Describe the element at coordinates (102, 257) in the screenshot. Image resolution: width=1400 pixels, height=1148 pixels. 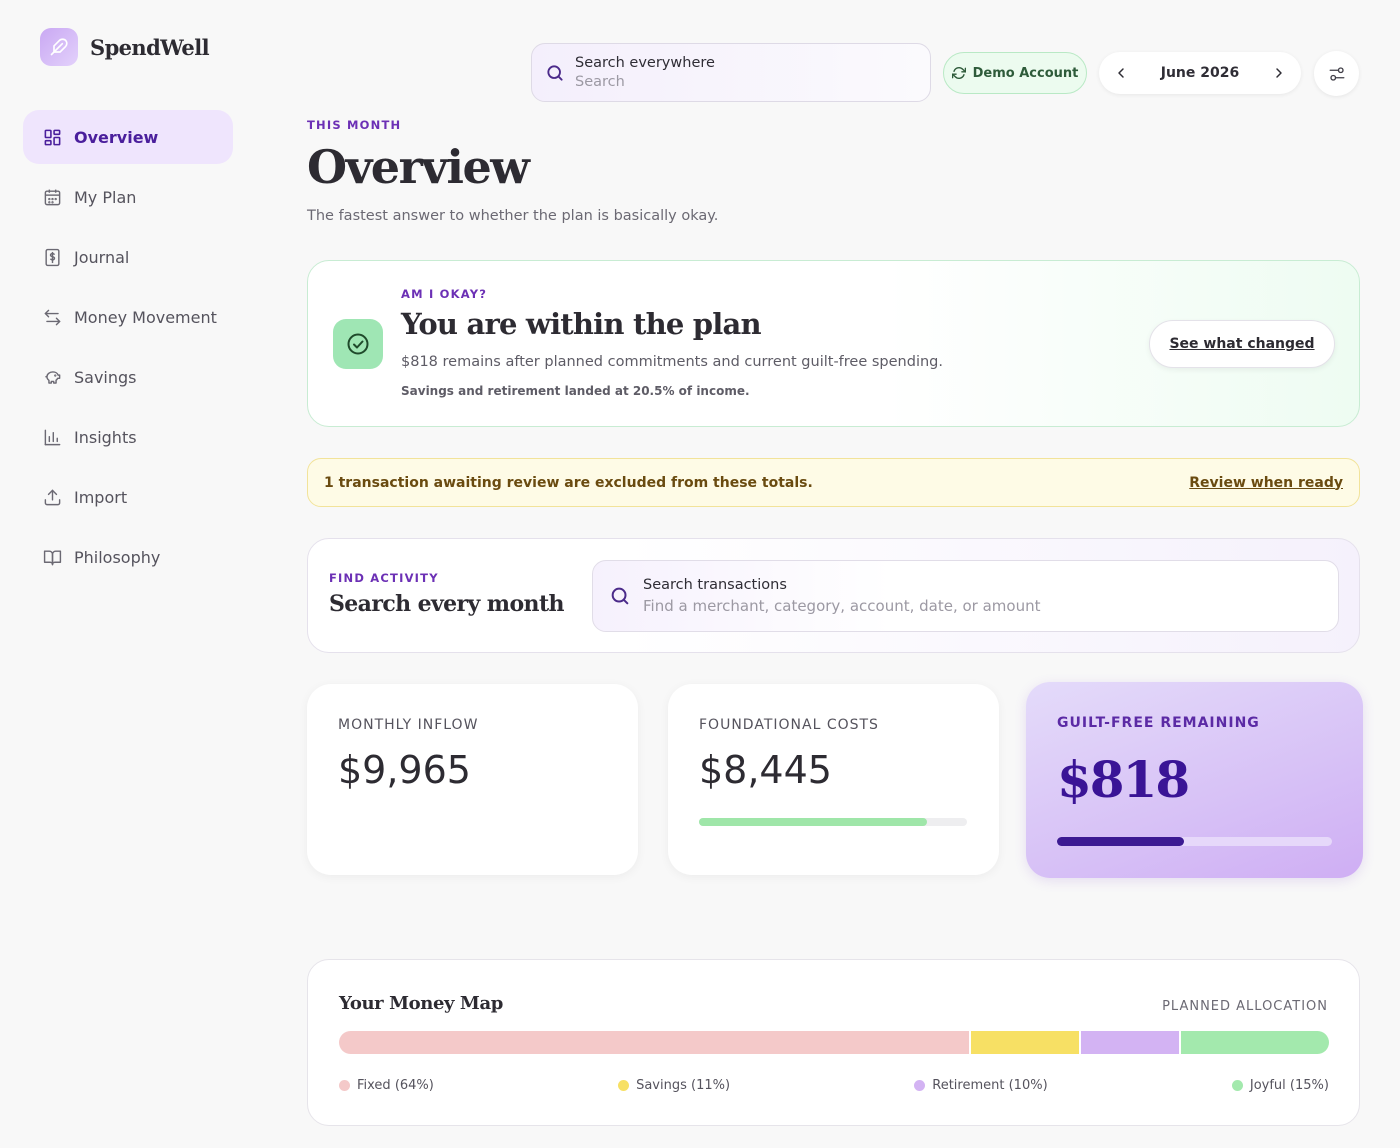
I see `sidebar-item-label: Journal` at that location.